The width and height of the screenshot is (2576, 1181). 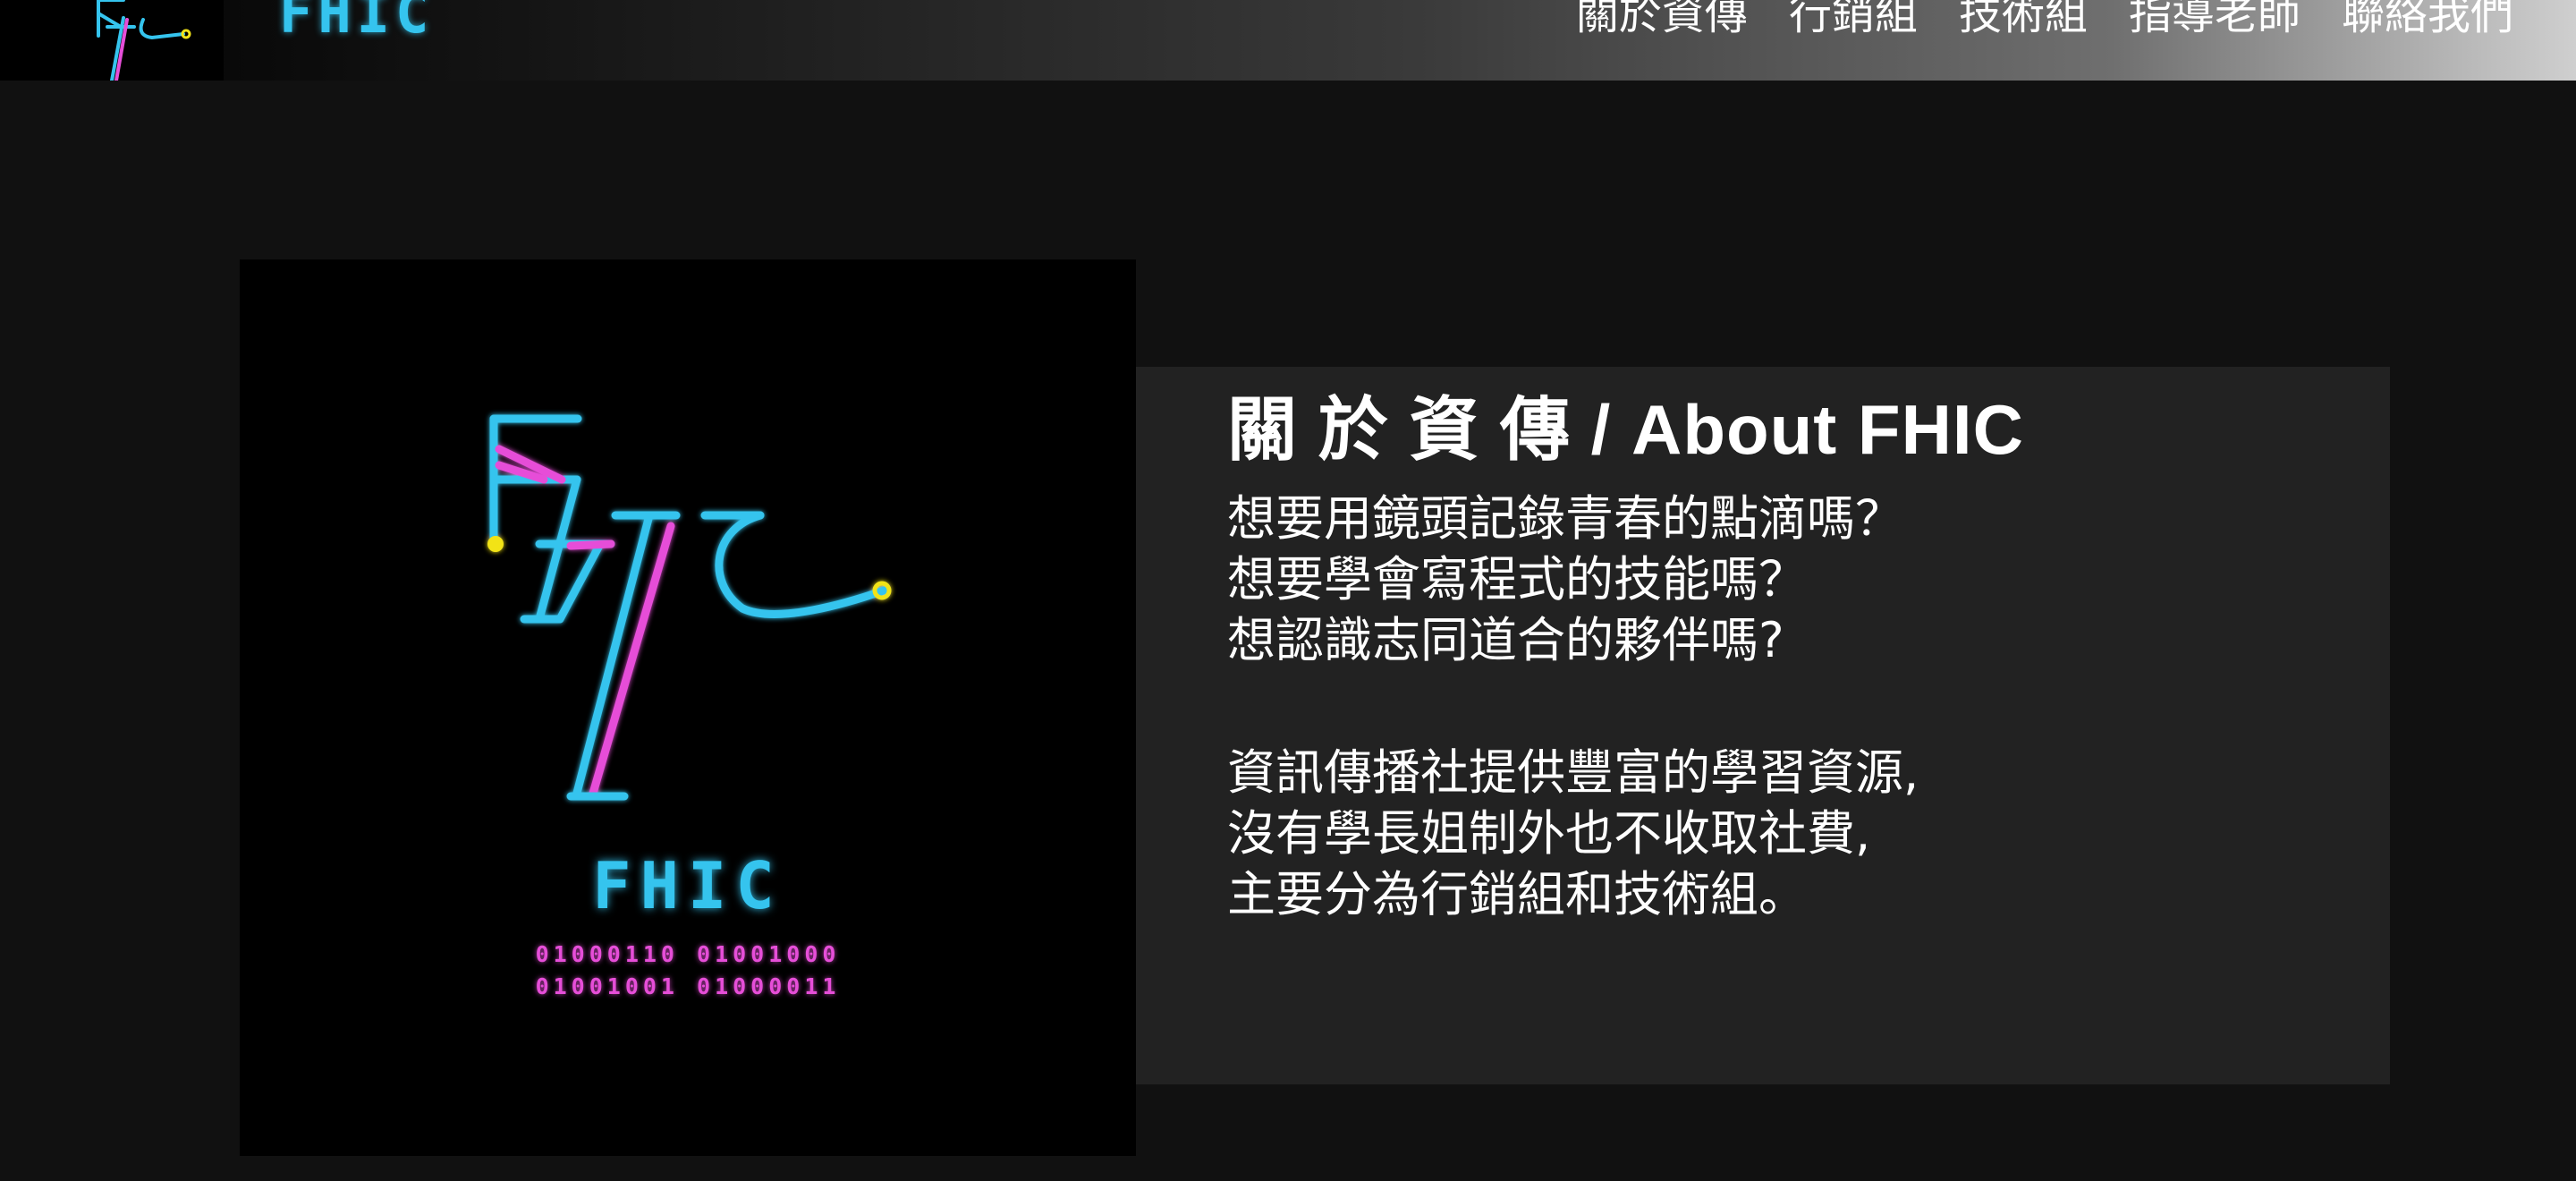 What do you see at coordinates (2023, 20) in the screenshot?
I see `nav-link-technical: 技術組` at bounding box center [2023, 20].